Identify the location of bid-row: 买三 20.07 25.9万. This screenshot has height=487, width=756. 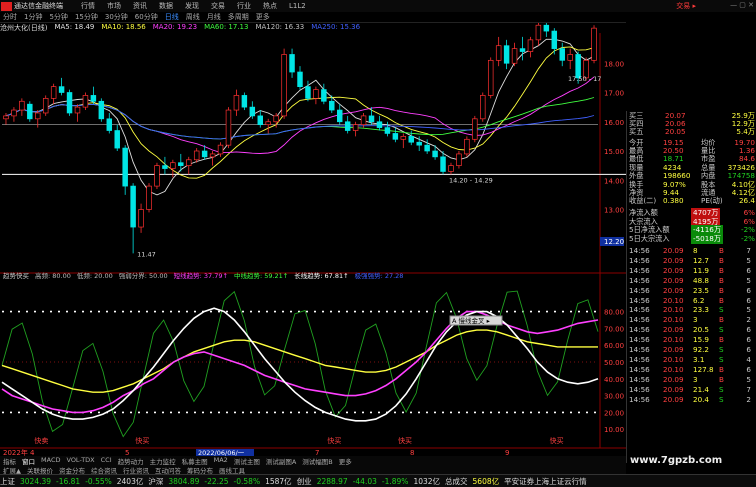
(691, 115).